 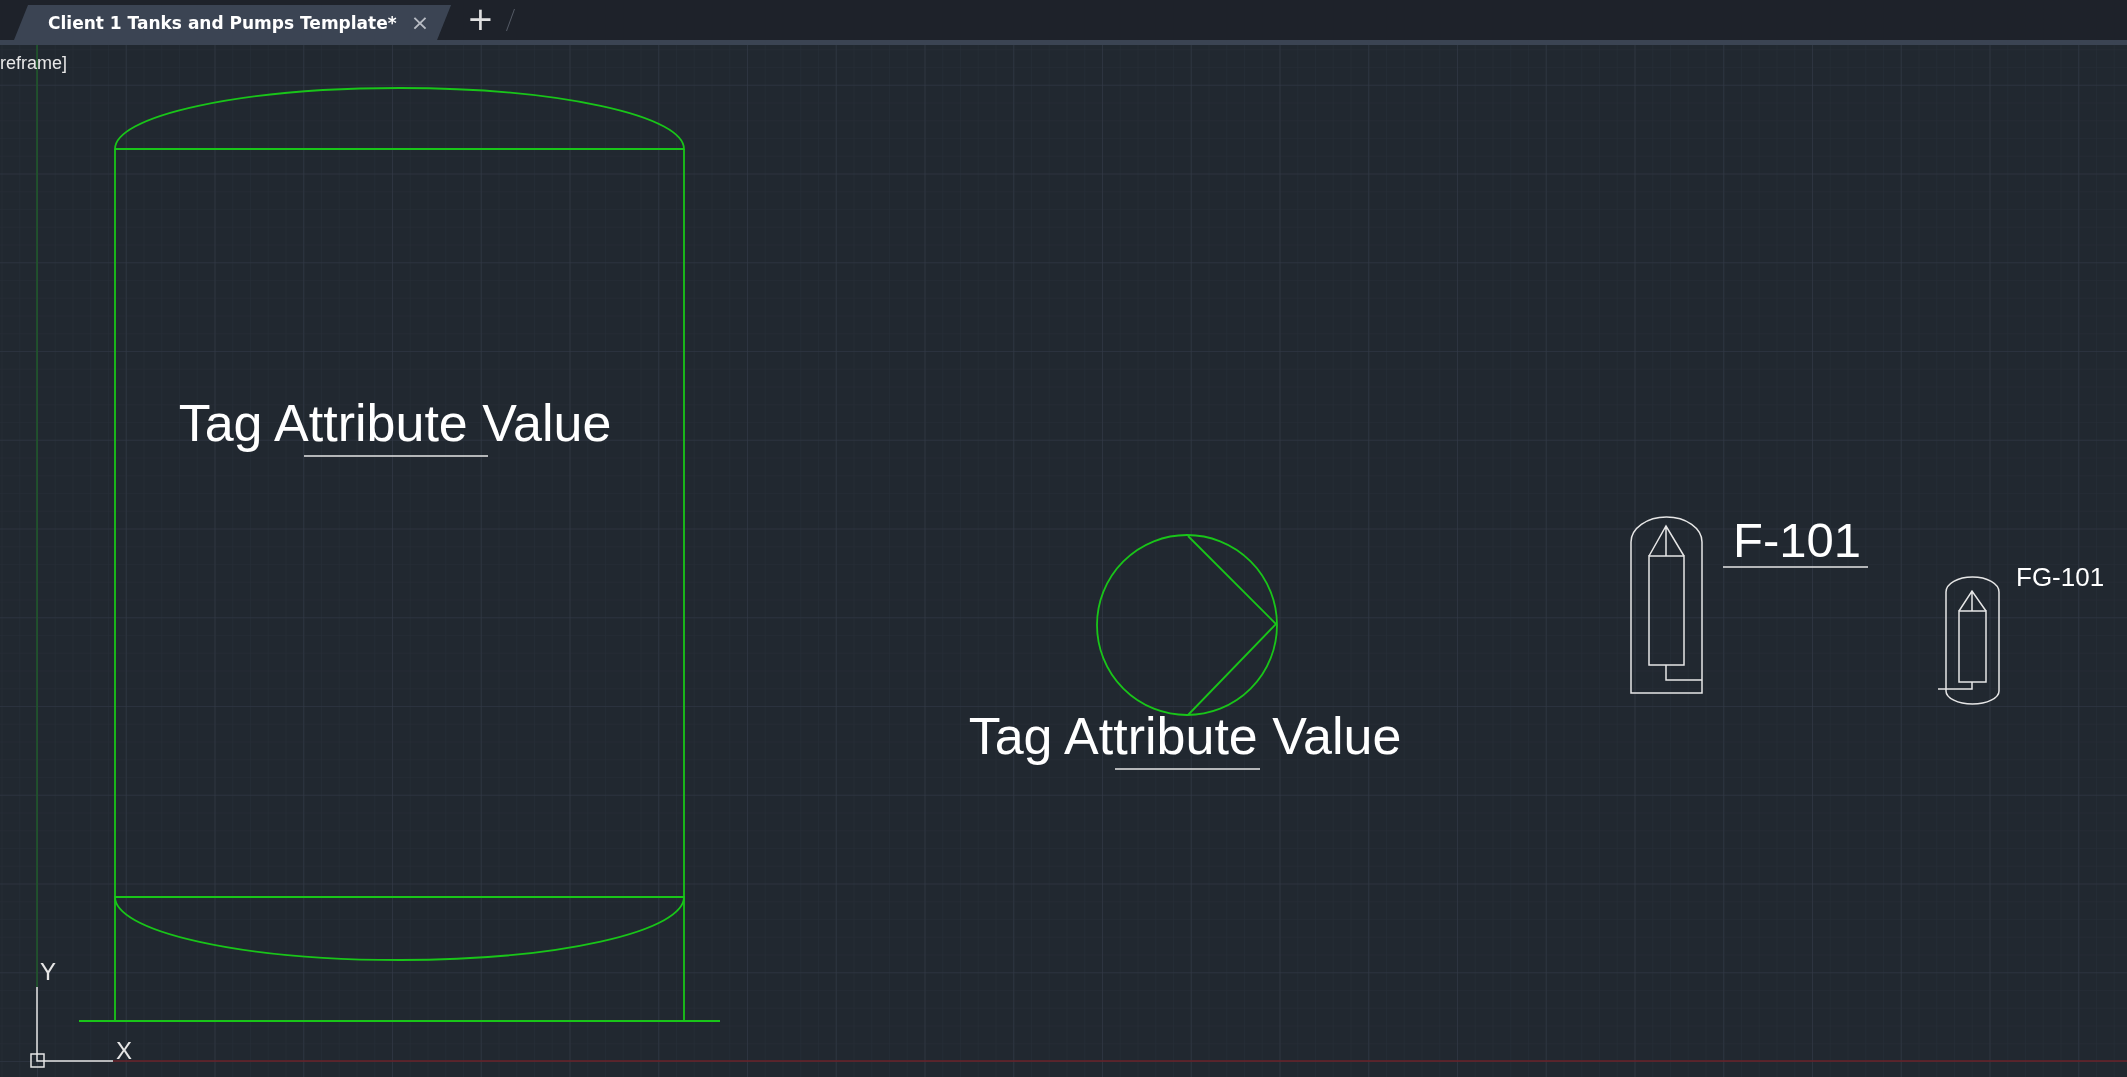 I want to click on close-icon: ×, so click(x=420, y=22).